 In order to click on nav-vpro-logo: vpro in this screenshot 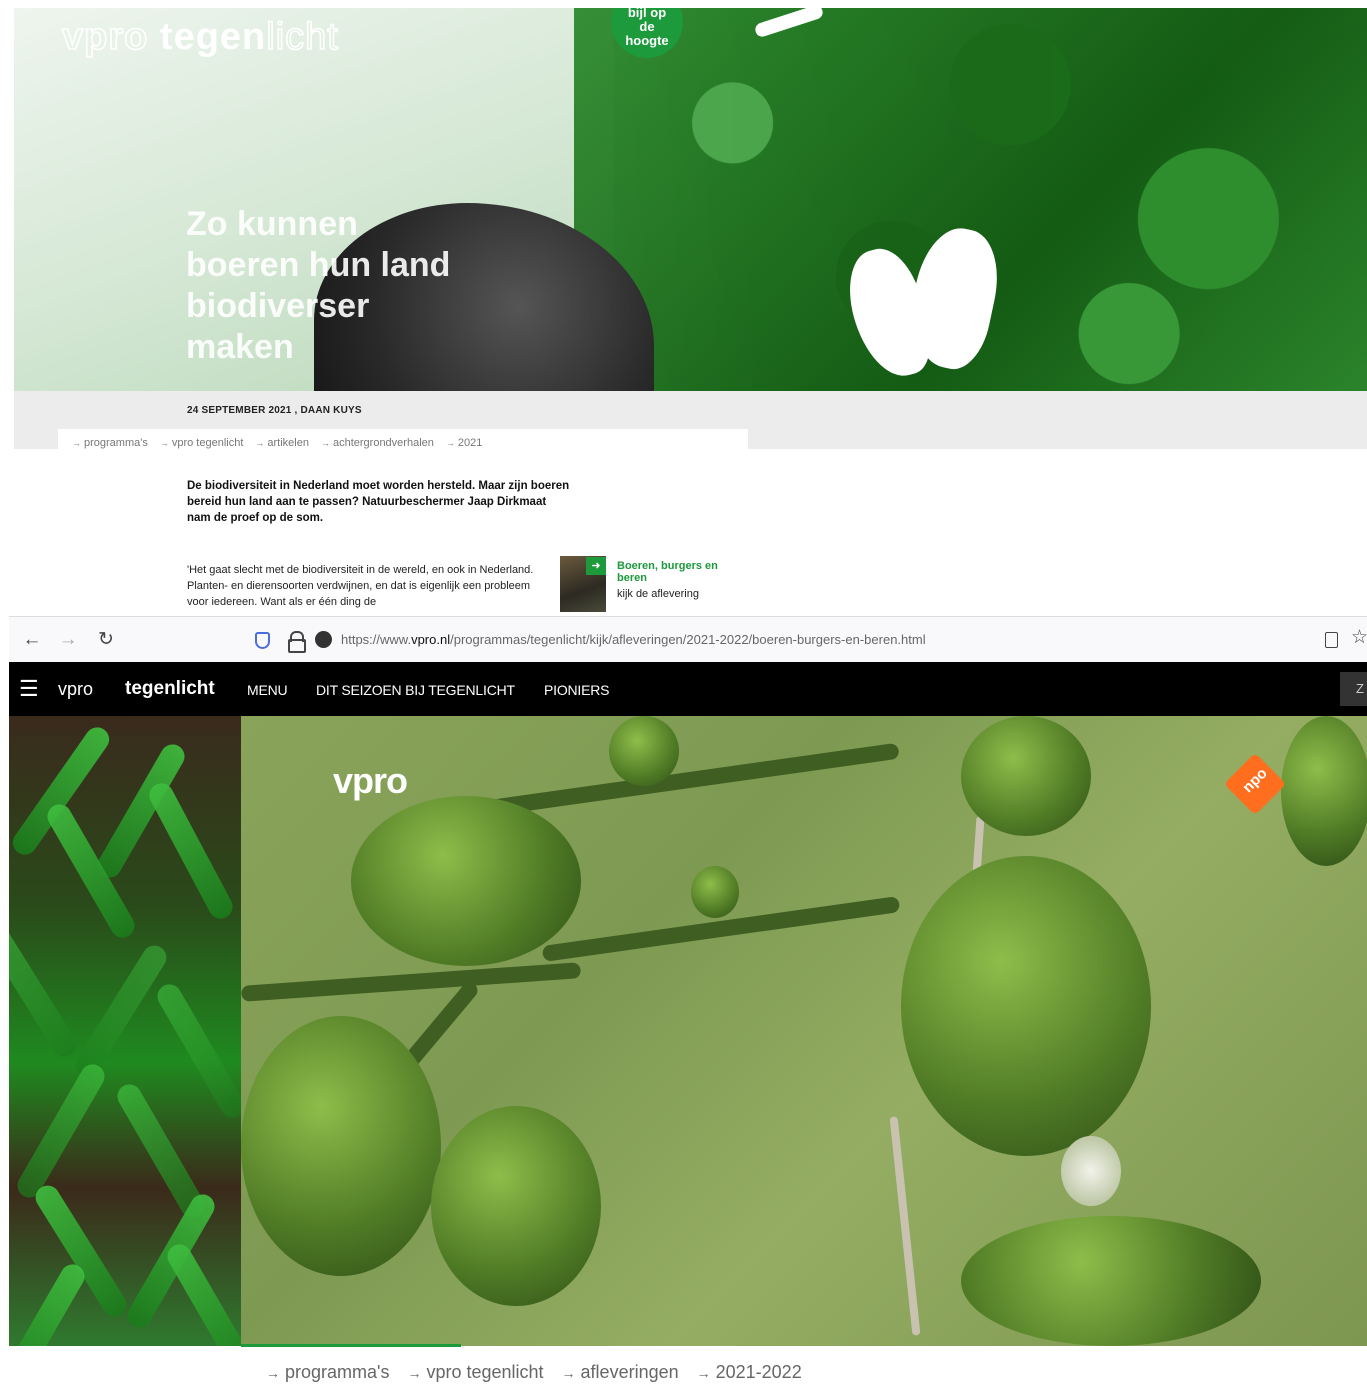, I will do `click(75, 689)`.